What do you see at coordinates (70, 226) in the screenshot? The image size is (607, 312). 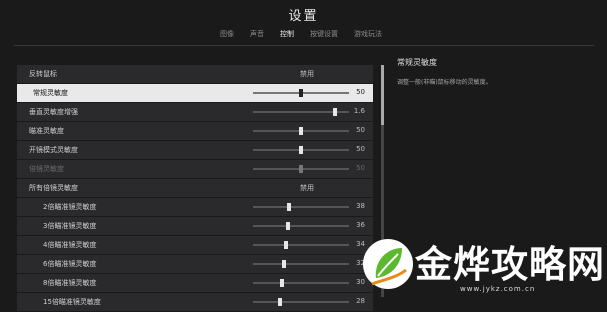 I see `setting-label: 3倍瞄准镜灵敏度` at bounding box center [70, 226].